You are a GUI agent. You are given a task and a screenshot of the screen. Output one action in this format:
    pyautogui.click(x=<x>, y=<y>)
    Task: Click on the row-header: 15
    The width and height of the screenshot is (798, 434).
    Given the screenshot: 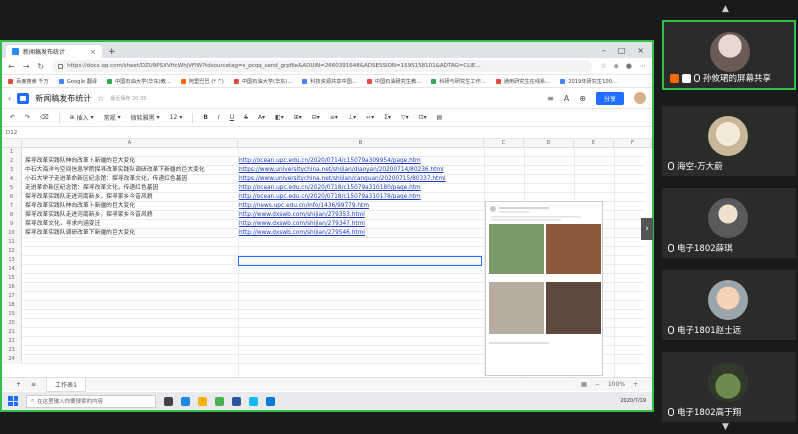 What is the action you would take?
    pyautogui.click(x=12, y=278)
    